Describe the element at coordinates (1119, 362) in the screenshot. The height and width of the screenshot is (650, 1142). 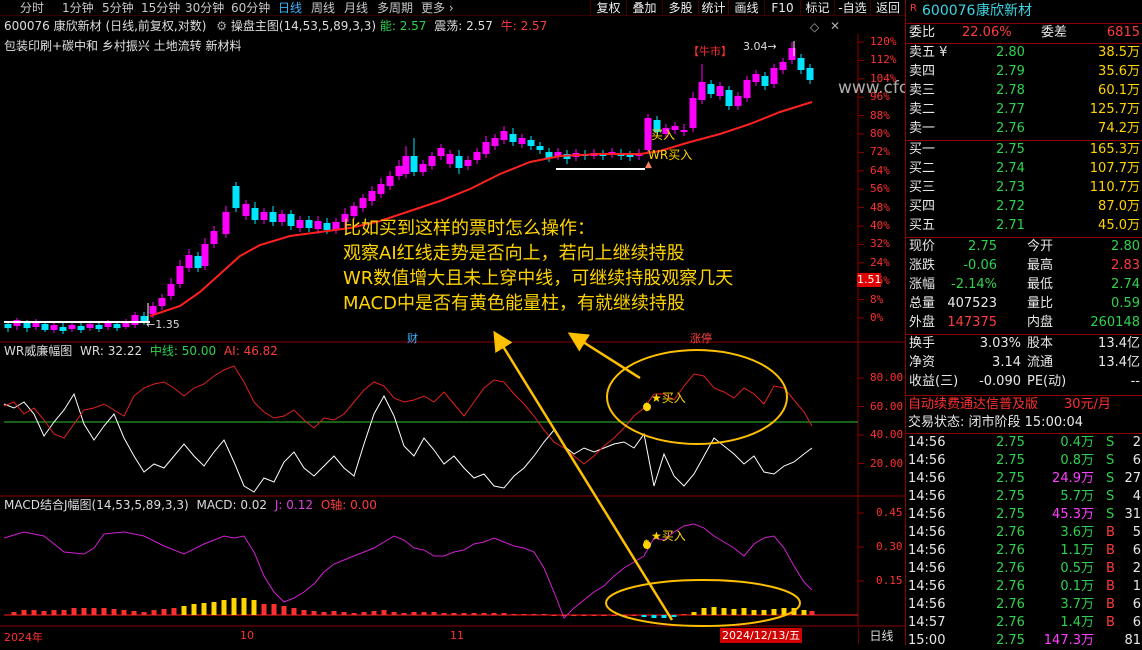
I see `stat-value: 13.4亿` at that location.